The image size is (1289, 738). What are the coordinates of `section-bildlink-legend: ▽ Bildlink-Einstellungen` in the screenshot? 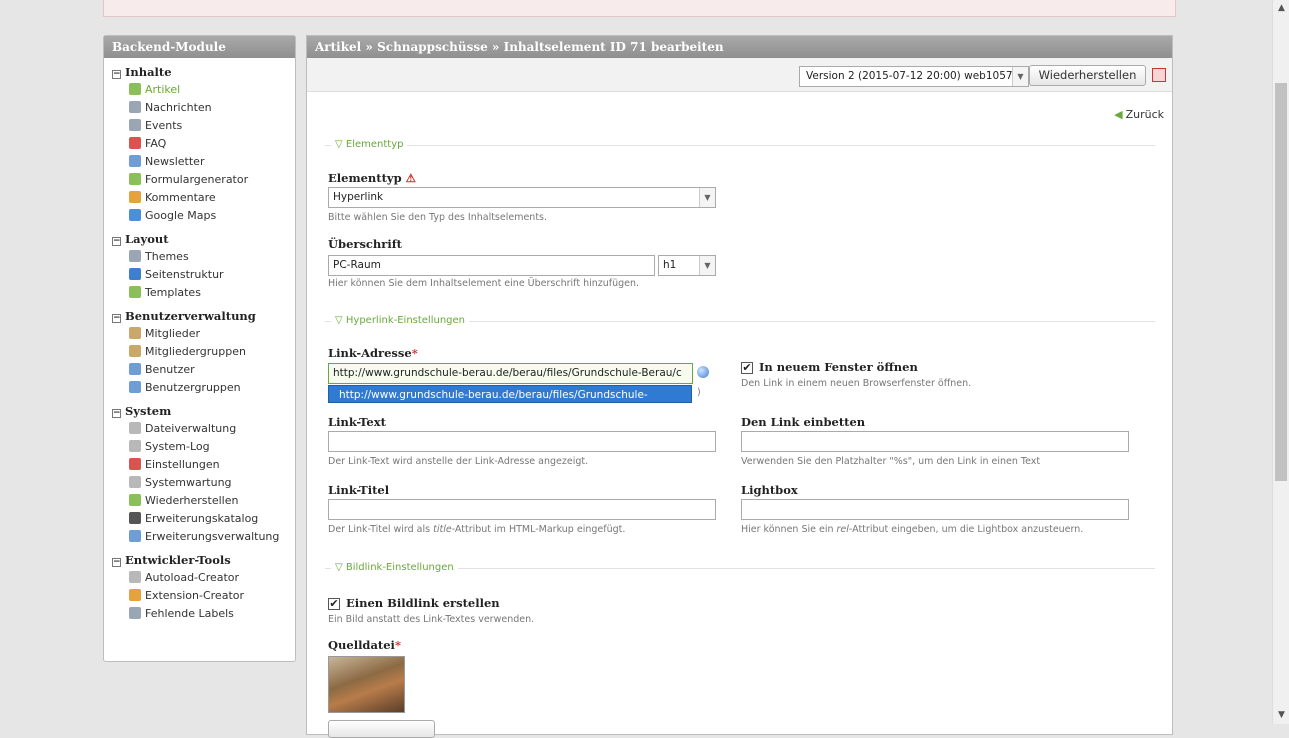 It's located at (394, 567).